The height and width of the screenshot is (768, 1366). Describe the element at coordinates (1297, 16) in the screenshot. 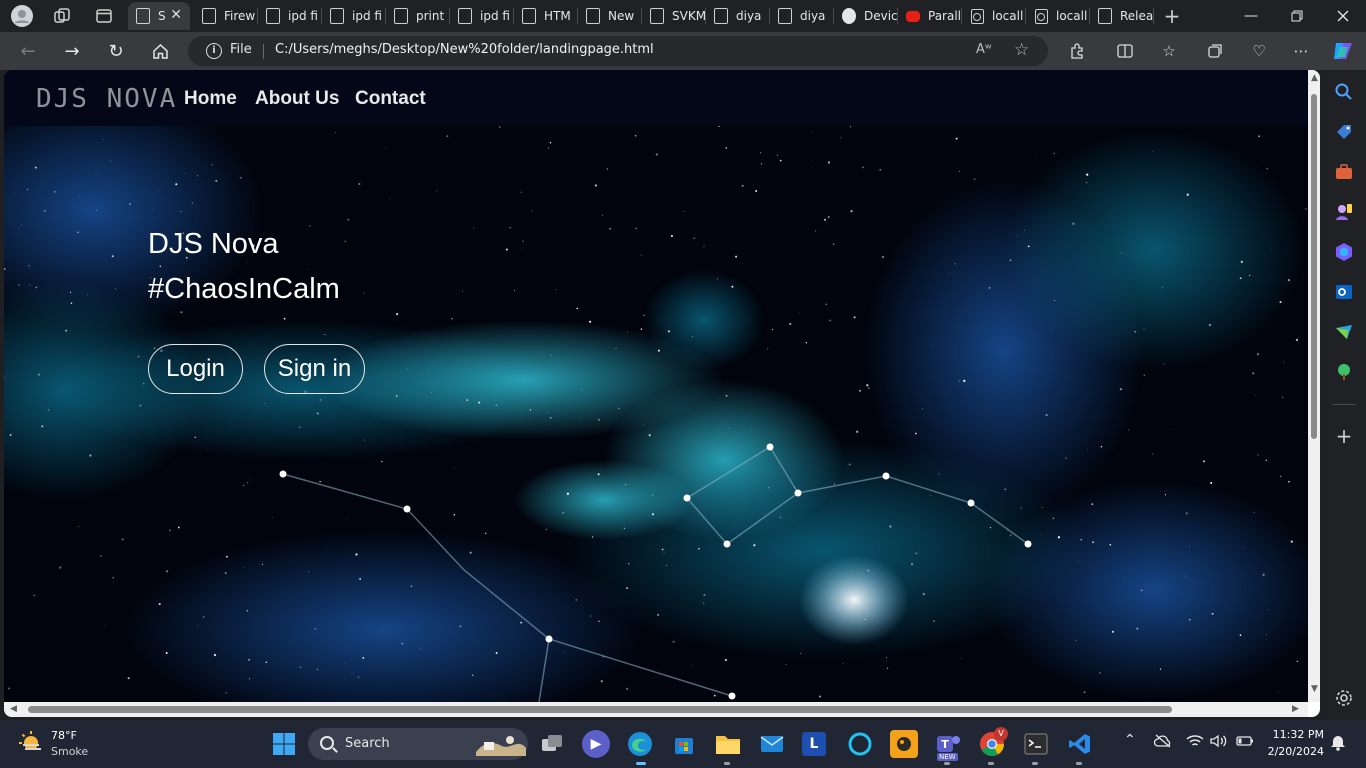

I see `restore-icon` at that location.